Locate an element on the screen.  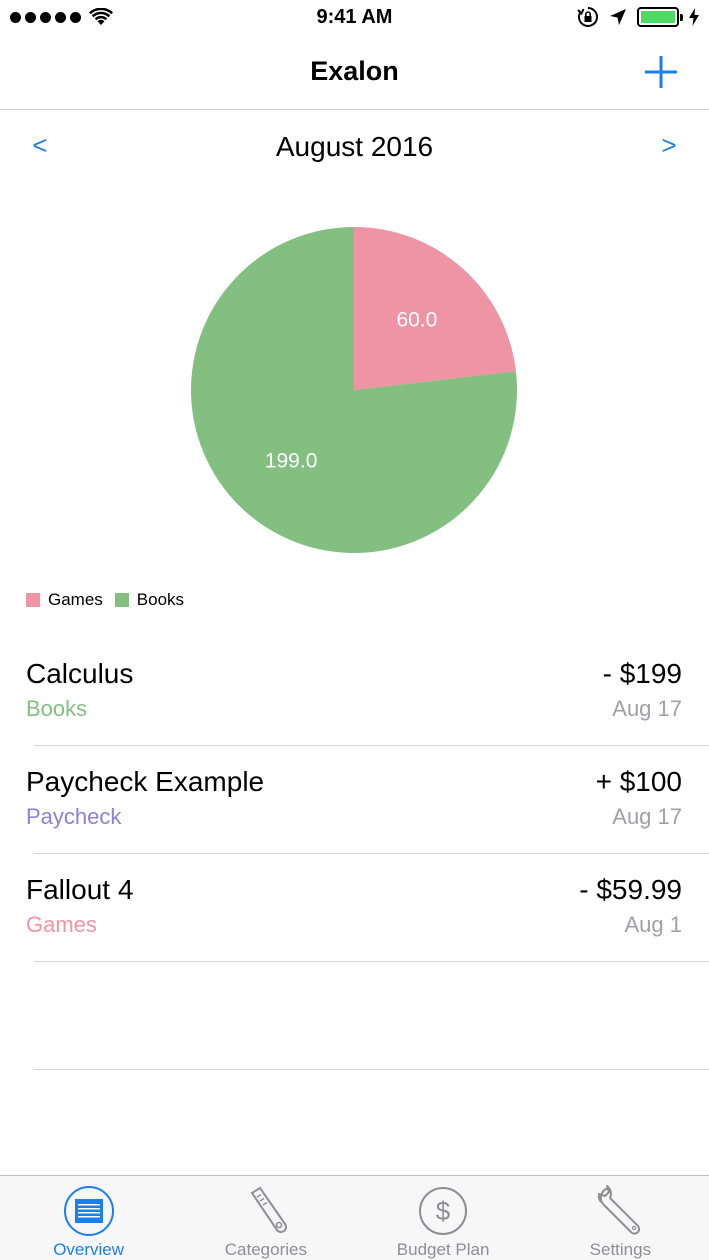
transaction-date: Aug 1 is located at coordinates (653, 924).